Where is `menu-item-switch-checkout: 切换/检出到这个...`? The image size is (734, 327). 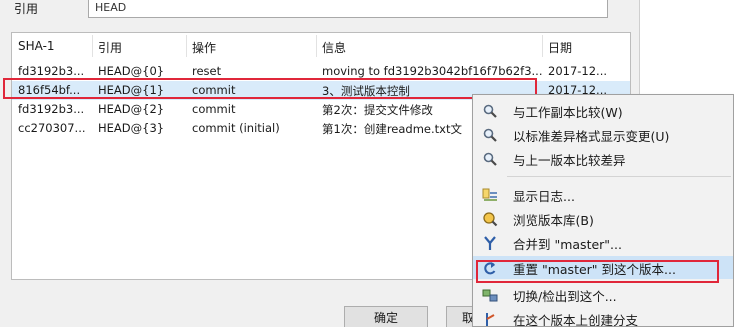
menu-item-switch-checkout: 切换/检出到这个... is located at coordinates (603, 294).